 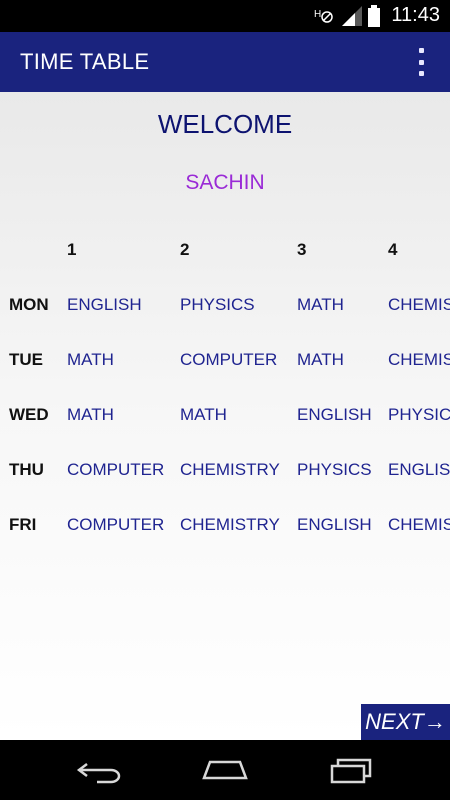 What do you see at coordinates (225, 252) in the screenshot?
I see `timetable-header: 1 2 3 4` at bounding box center [225, 252].